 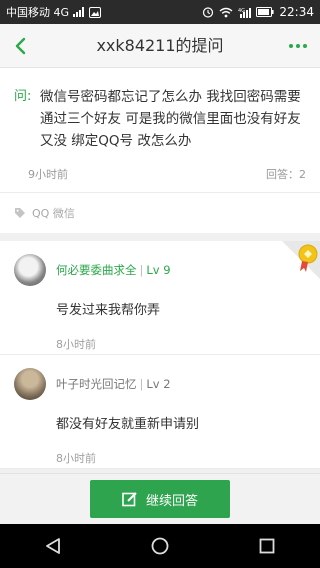 What do you see at coordinates (129, 499) in the screenshot?
I see `edit-icon` at bounding box center [129, 499].